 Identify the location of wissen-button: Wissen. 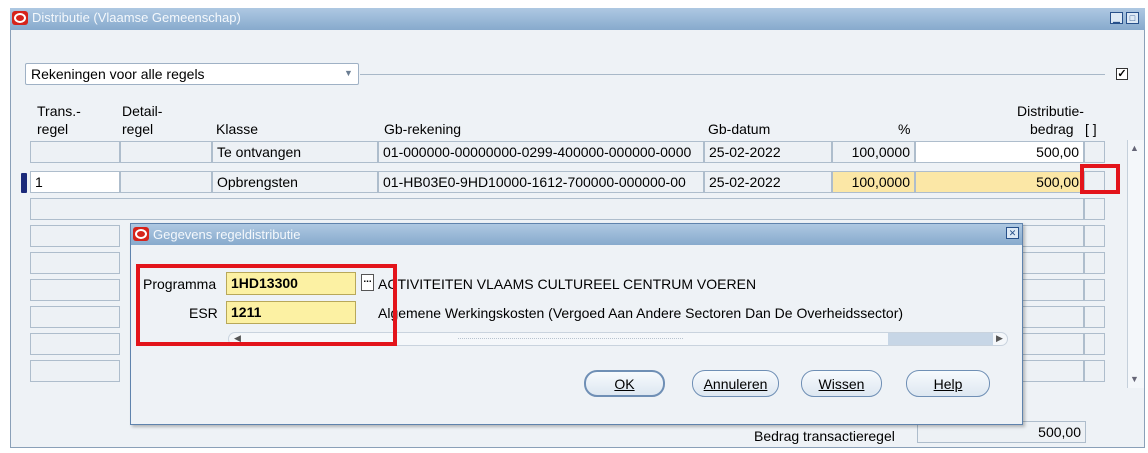
(841, 383).